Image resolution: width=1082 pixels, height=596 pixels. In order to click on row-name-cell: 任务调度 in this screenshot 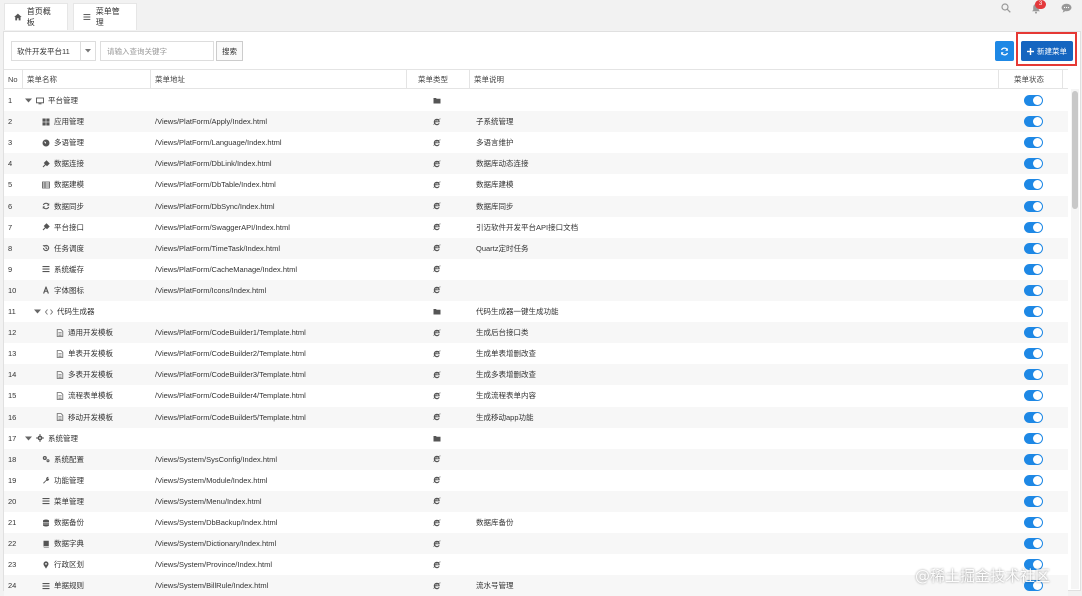, I will do `click(63, 248)`.